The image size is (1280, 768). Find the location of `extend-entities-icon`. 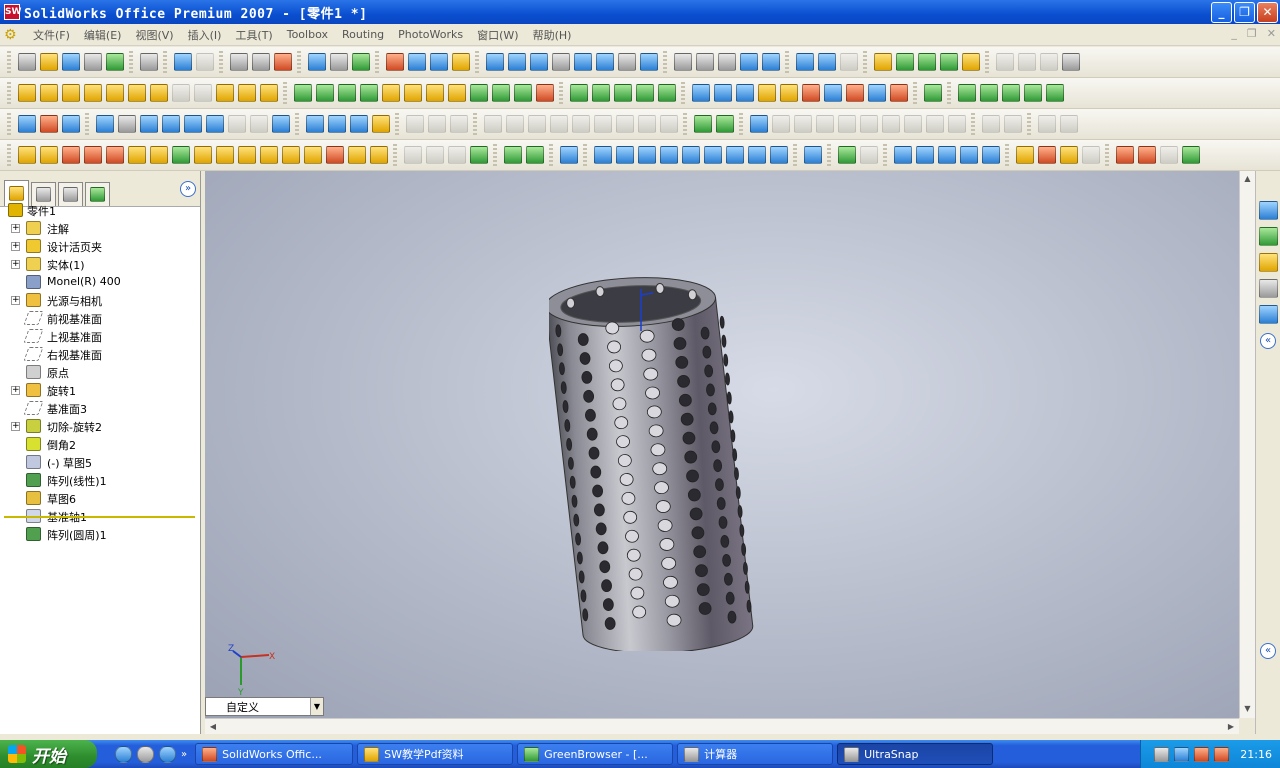

extend-entities-icon is located at coordinates (559, 124).